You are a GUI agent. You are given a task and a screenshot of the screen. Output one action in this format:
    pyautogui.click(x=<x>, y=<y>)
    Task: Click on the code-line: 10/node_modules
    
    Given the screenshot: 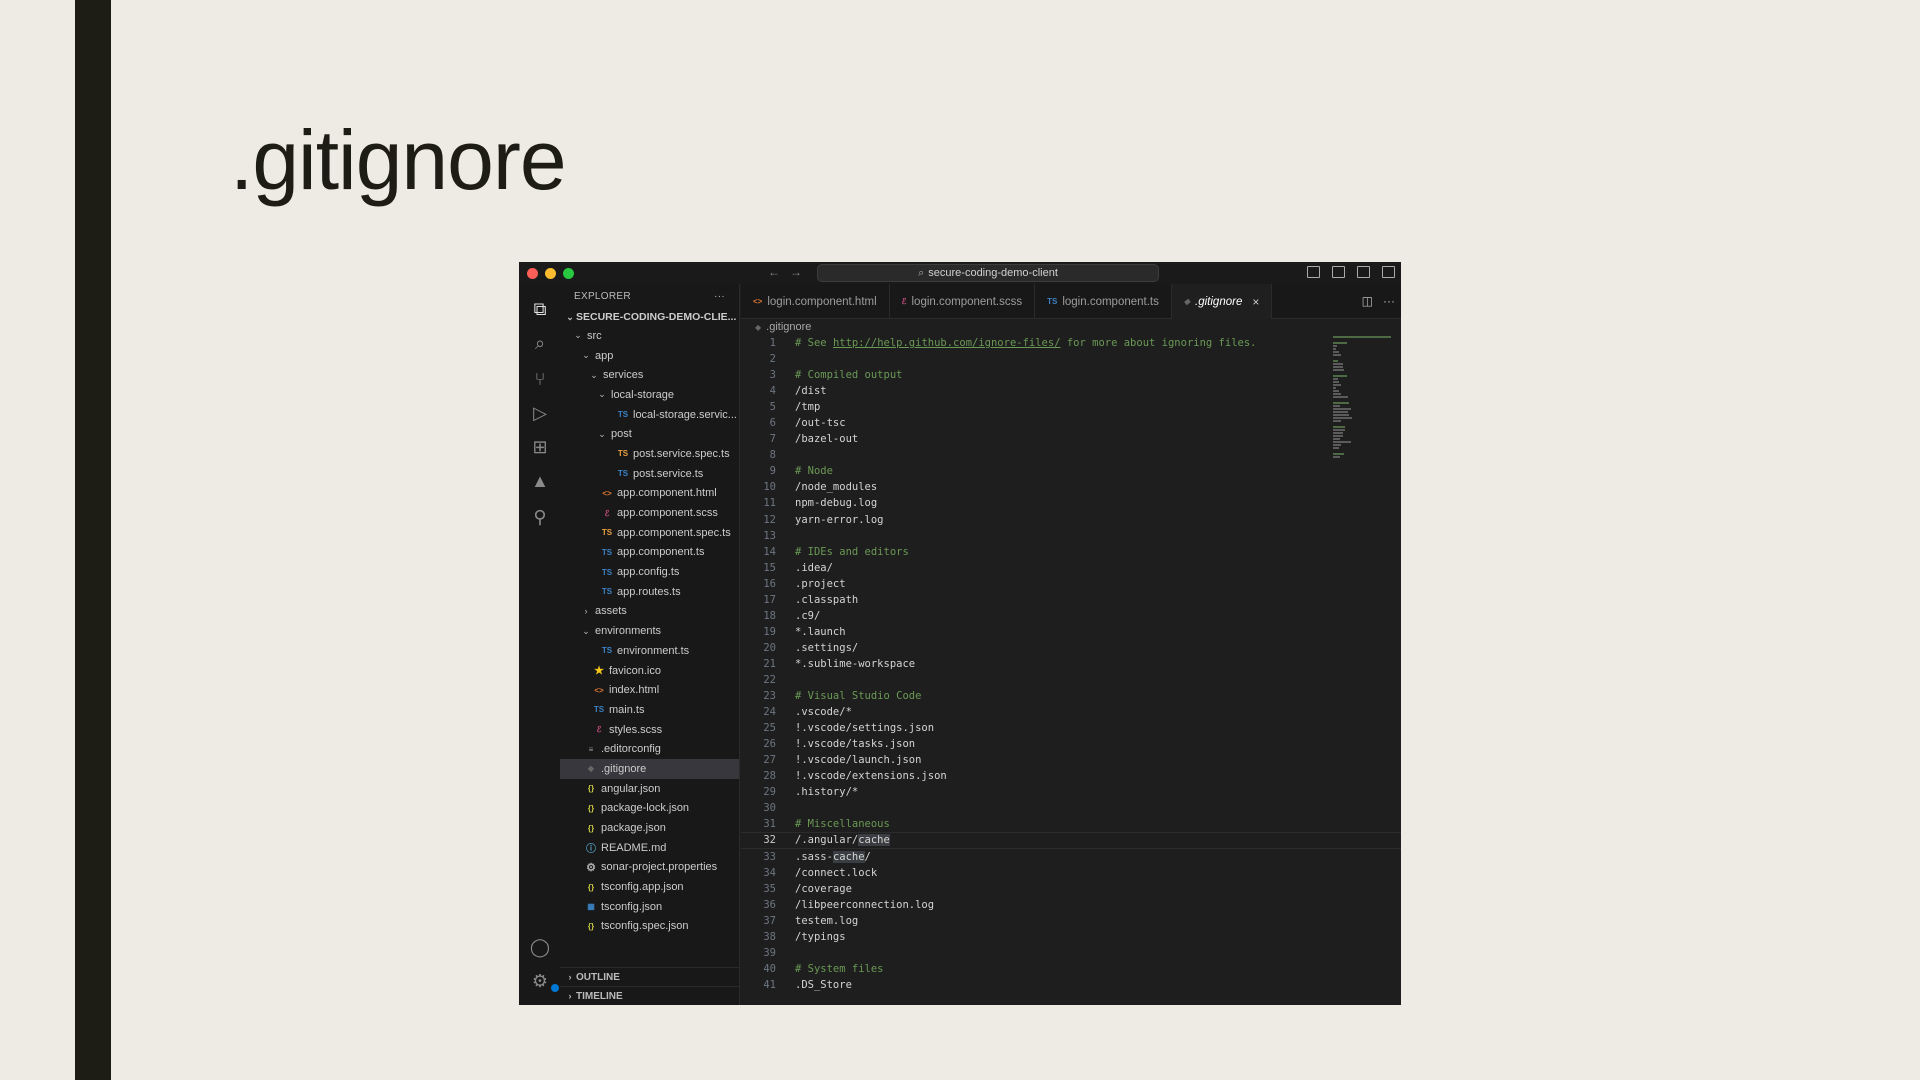 What is the action you would take?
    pyautogui.click(x=1071, y=487)
    